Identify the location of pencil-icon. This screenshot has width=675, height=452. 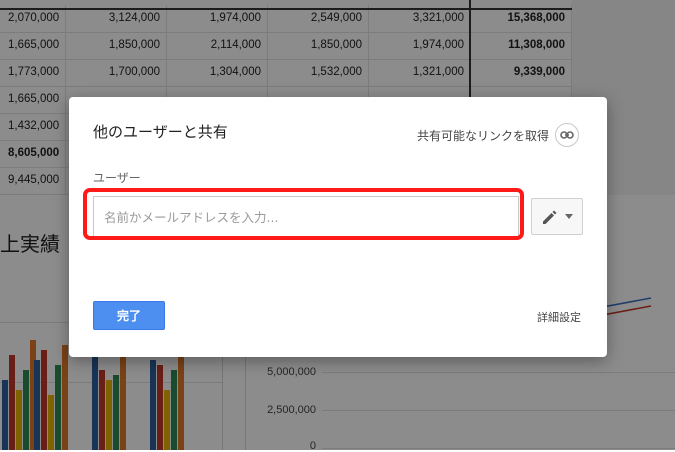
(550, 217).